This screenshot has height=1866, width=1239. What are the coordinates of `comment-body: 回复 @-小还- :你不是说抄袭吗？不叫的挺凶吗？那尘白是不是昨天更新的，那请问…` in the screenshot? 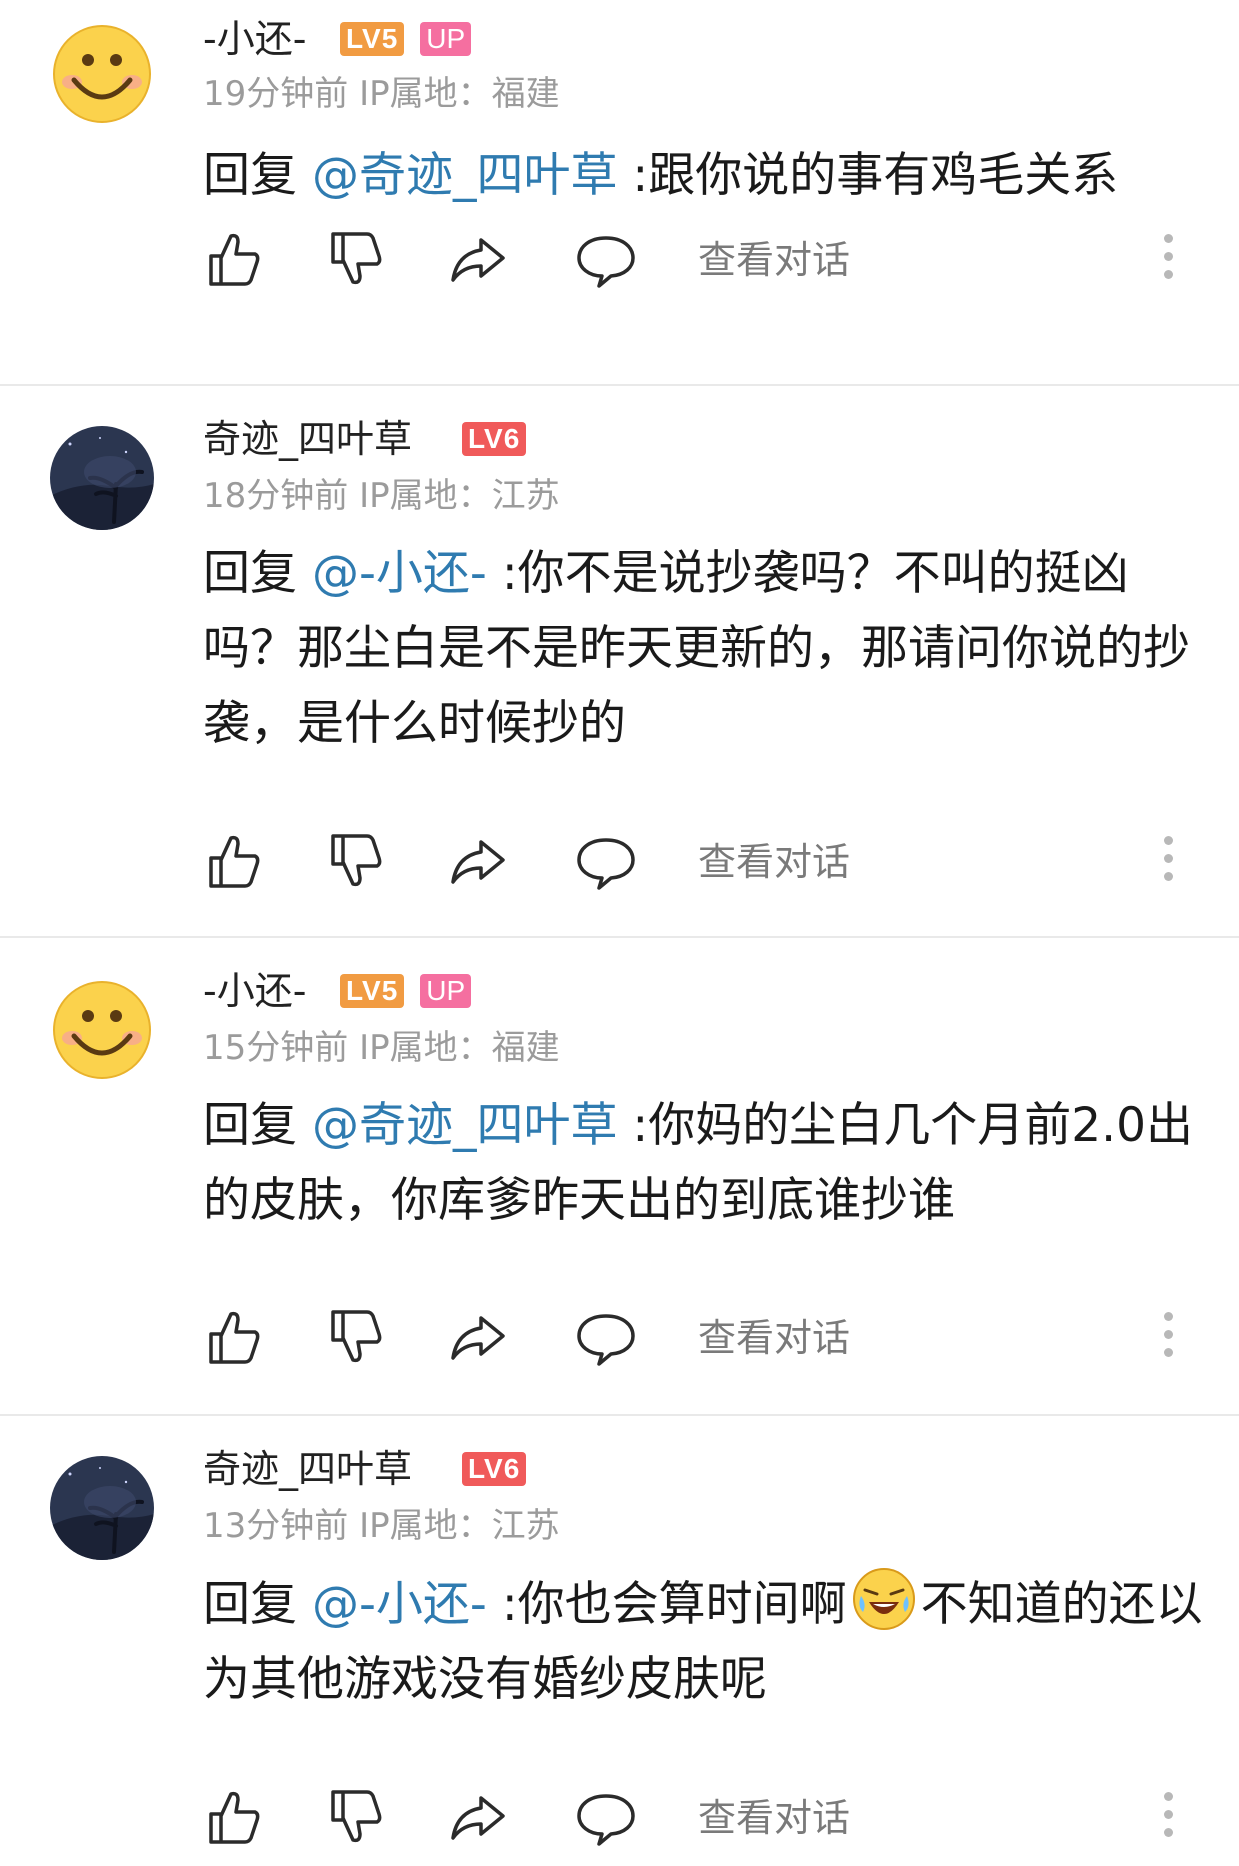 It's located at (703, 648).